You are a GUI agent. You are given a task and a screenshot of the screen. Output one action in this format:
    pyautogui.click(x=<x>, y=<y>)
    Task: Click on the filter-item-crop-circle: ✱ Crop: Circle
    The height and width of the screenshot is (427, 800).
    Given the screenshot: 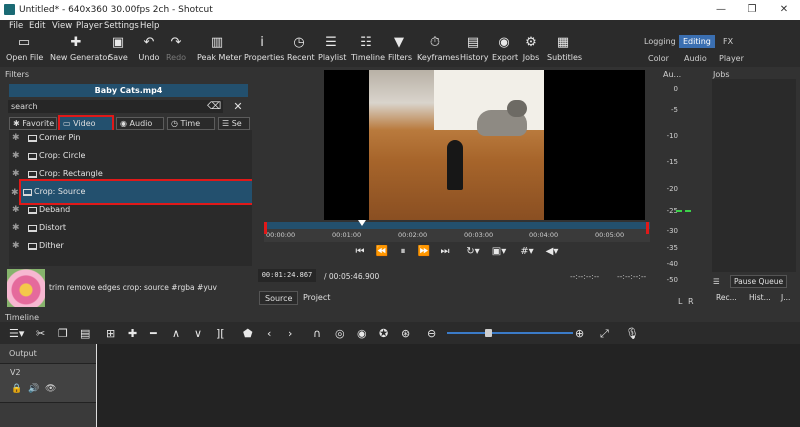 What is the action you would take?
    pyautogui.click(x=130, y=157)
    